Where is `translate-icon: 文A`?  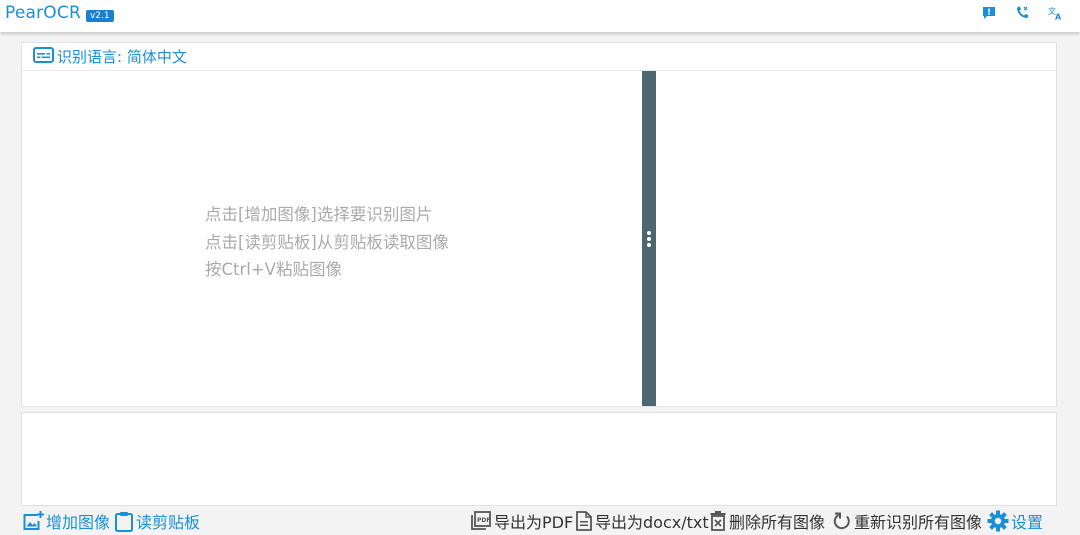
translate-icon: 文A is located at coordinates (1055, 13).